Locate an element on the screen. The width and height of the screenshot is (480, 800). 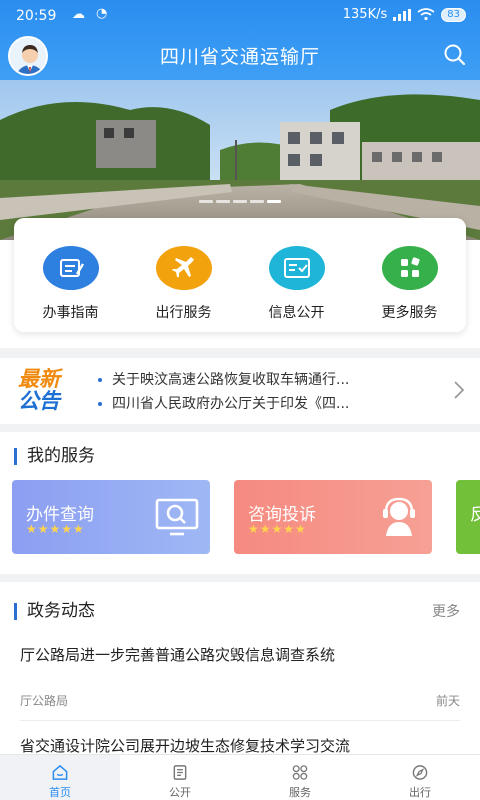
more-link: 更多 is located at coordinates (446, 611).